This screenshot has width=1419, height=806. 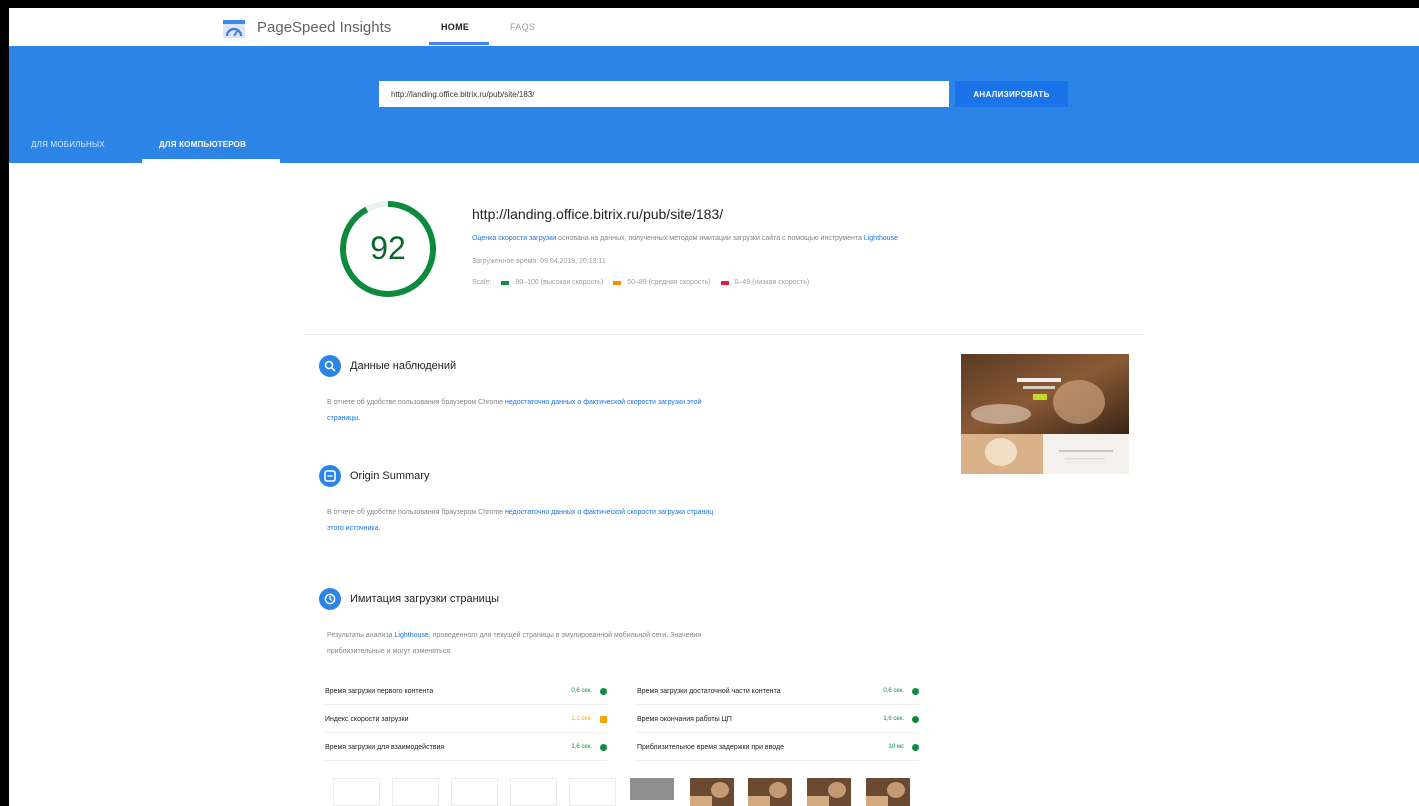 I want to click on url-input, so click(x=664, y=94).